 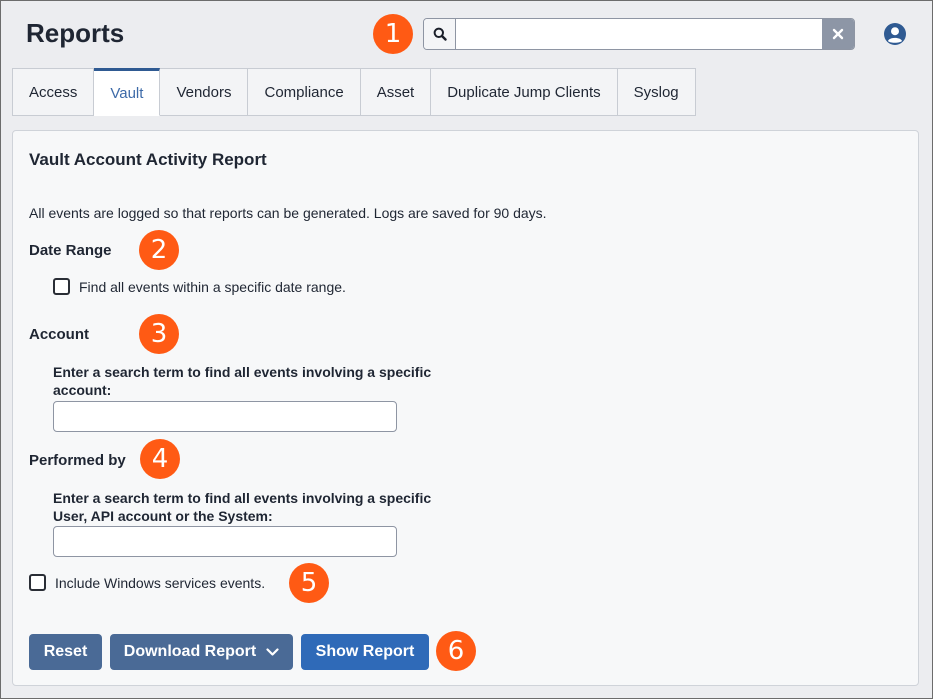 I want to click on windows-services-checkbox, so click(x=37, y=582).